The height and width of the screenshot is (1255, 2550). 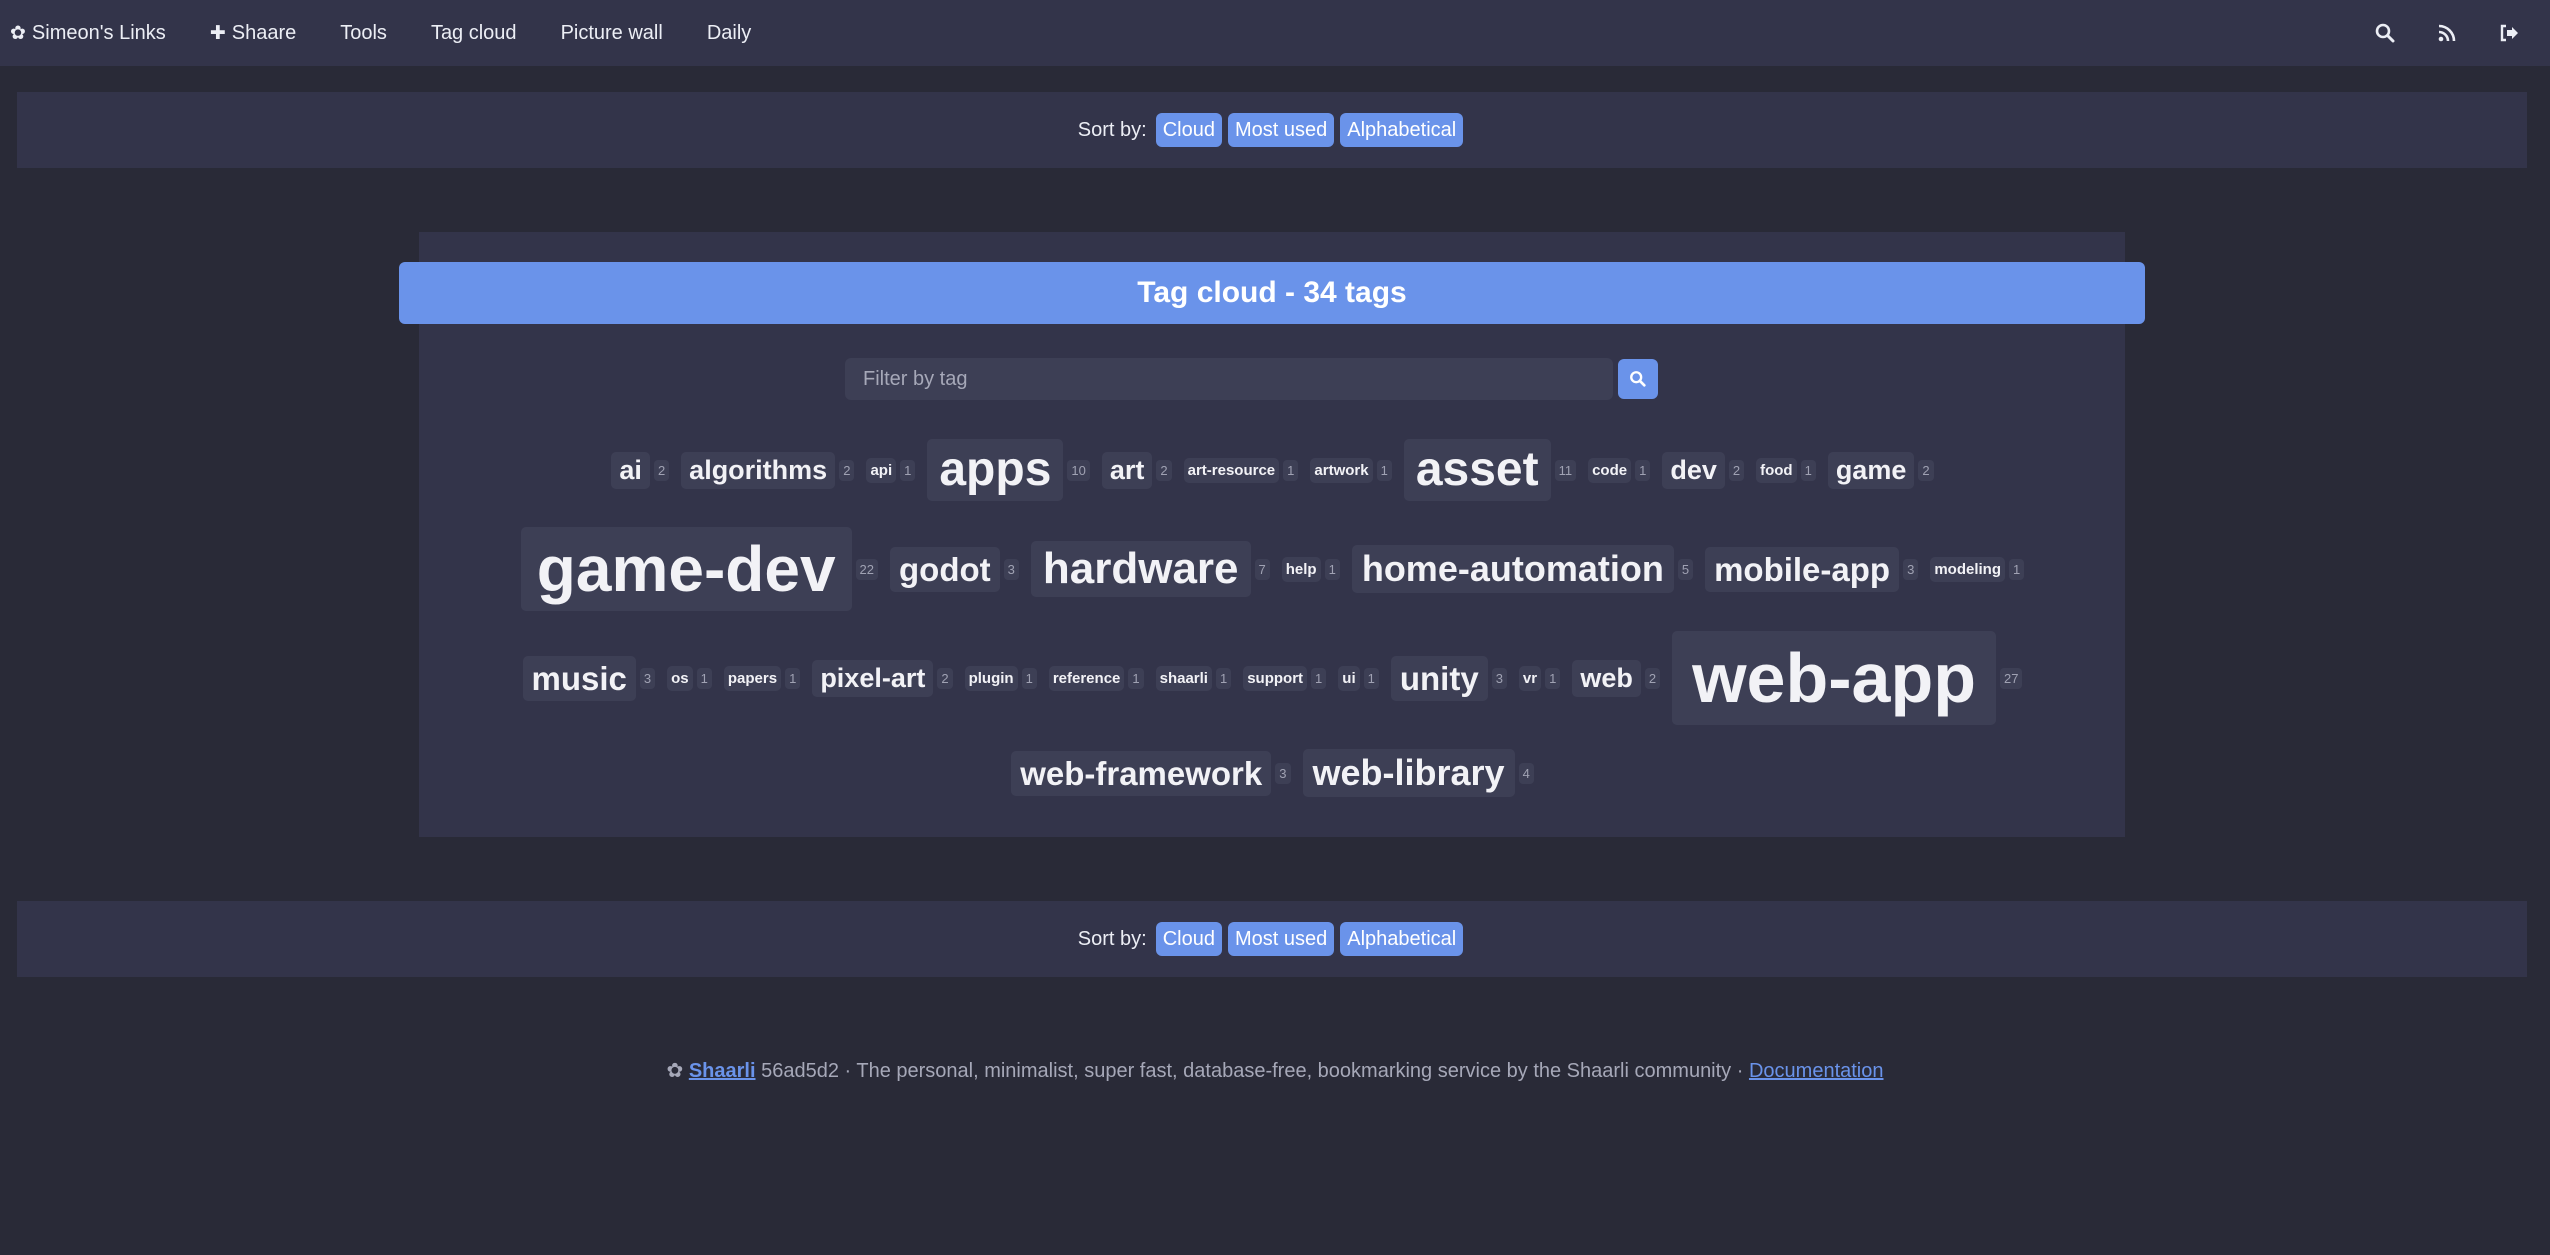 What do you see at coordinates (867, 569) in the screenshot?
I see `tag-count: 22` at bounding box center [867, 569].